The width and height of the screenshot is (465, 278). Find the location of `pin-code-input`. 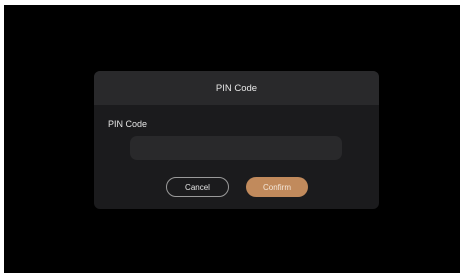

pin-code-input is located at coordinates (236, 148).